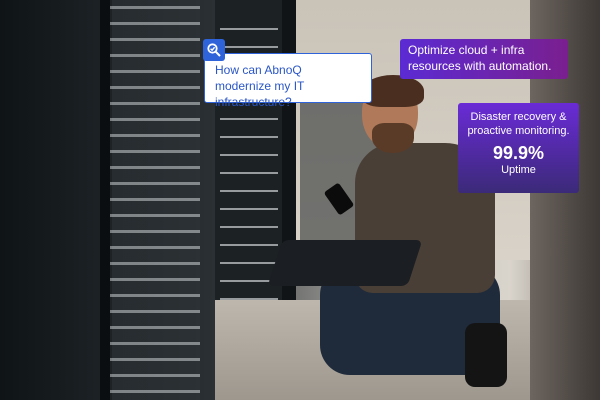 Image resolution: width=600 pixels, height=400 pixels. I want to click on person-beard, so click(393, 138).